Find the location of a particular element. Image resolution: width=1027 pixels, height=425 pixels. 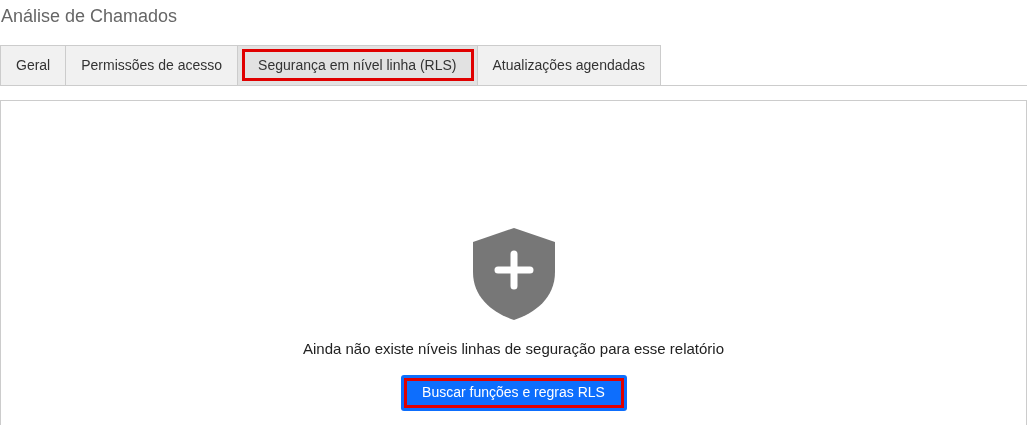

tab: Geral is located at coordinates (33, 65).